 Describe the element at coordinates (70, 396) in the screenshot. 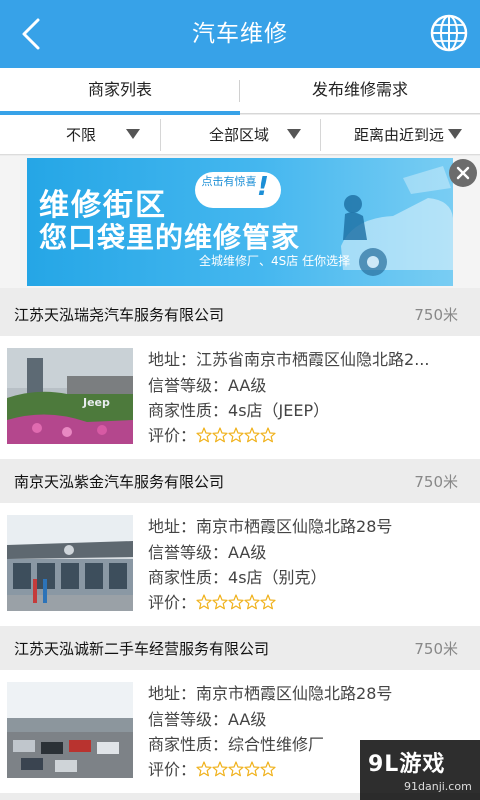

I see `merchant-photo: Jeep` at that location.